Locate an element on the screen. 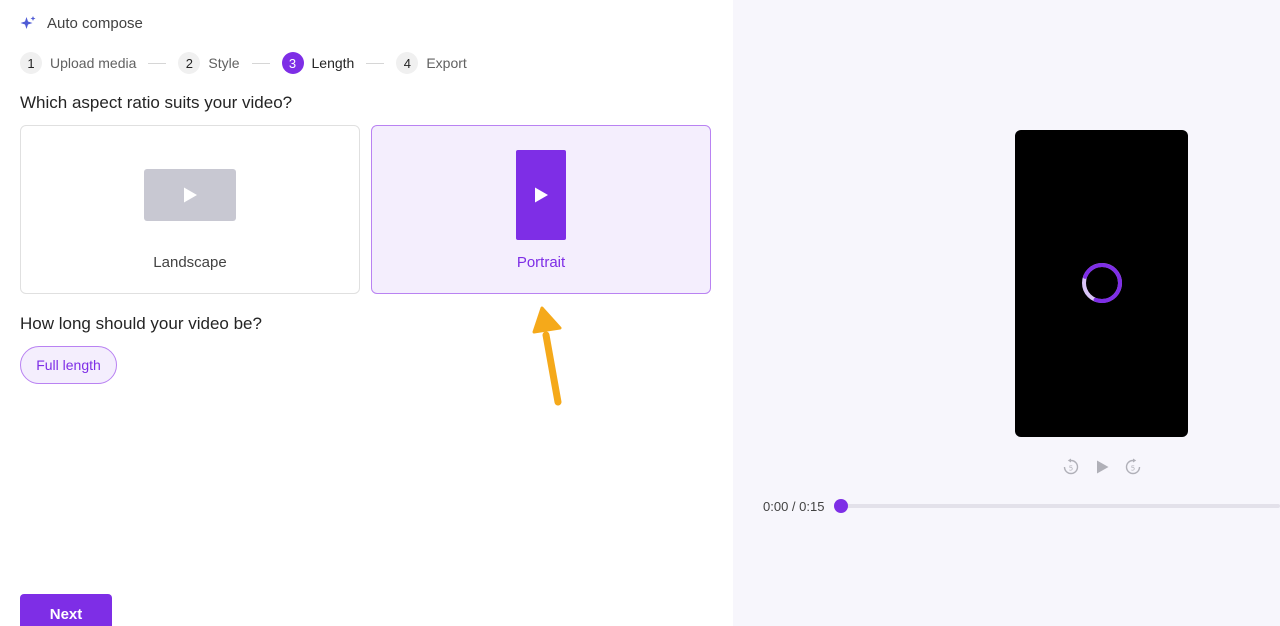  forward-5-icon: 5 is located at coordinates (1133, 466).